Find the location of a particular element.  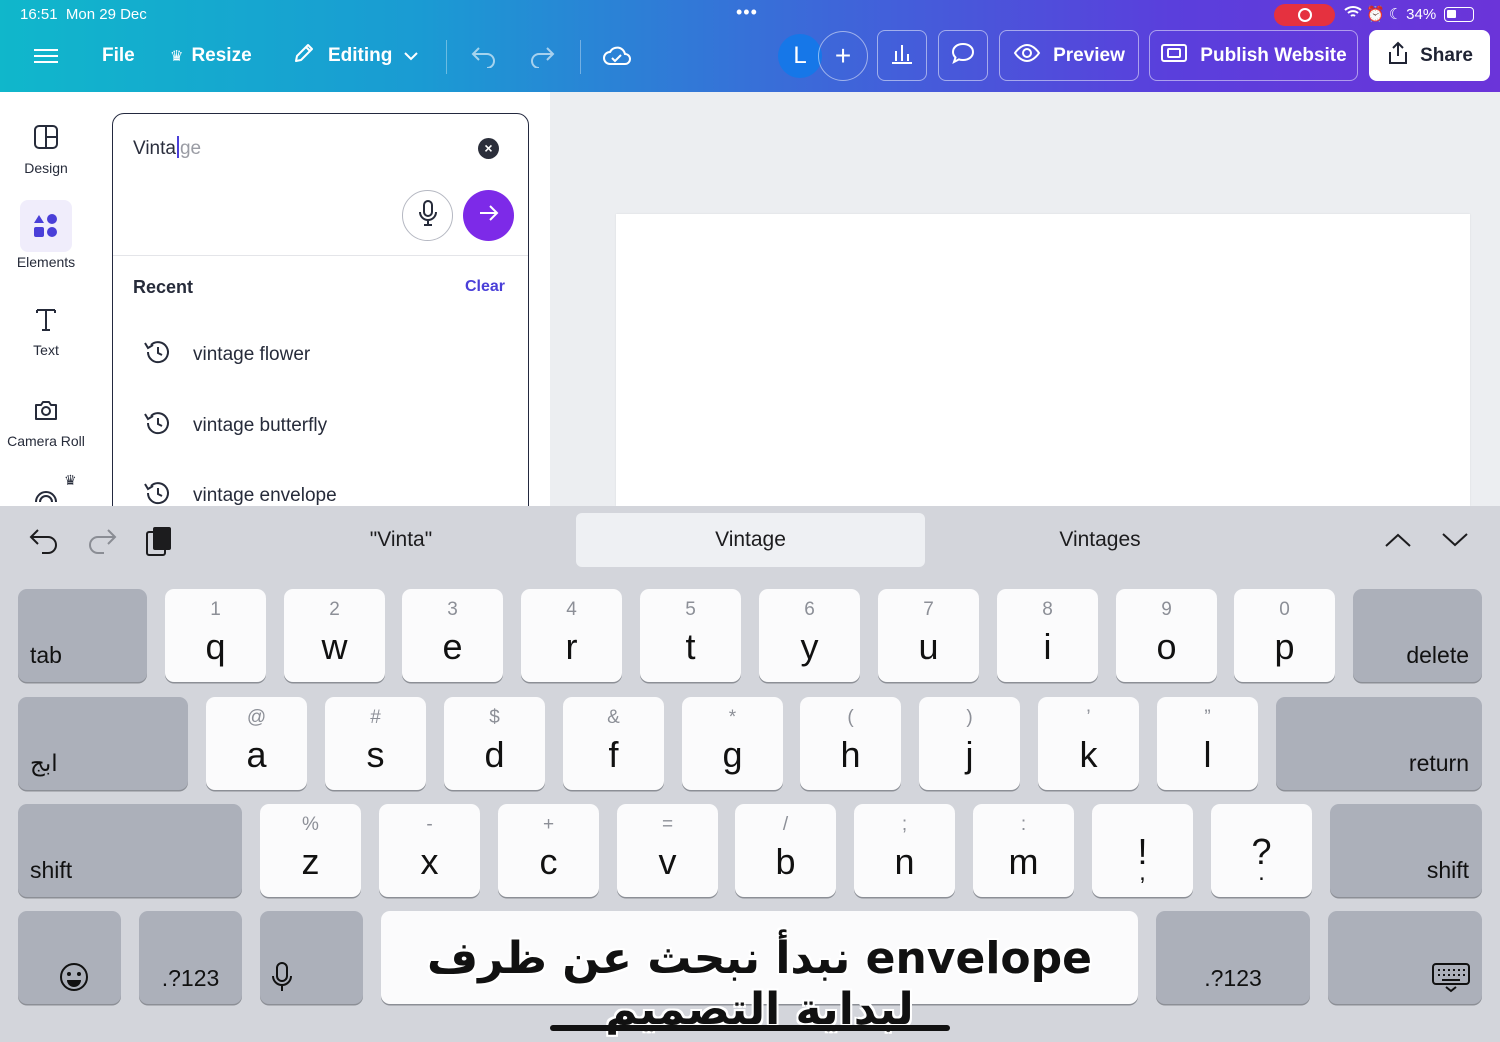

rail-item-design: Design is located at coordinates (46, 149).